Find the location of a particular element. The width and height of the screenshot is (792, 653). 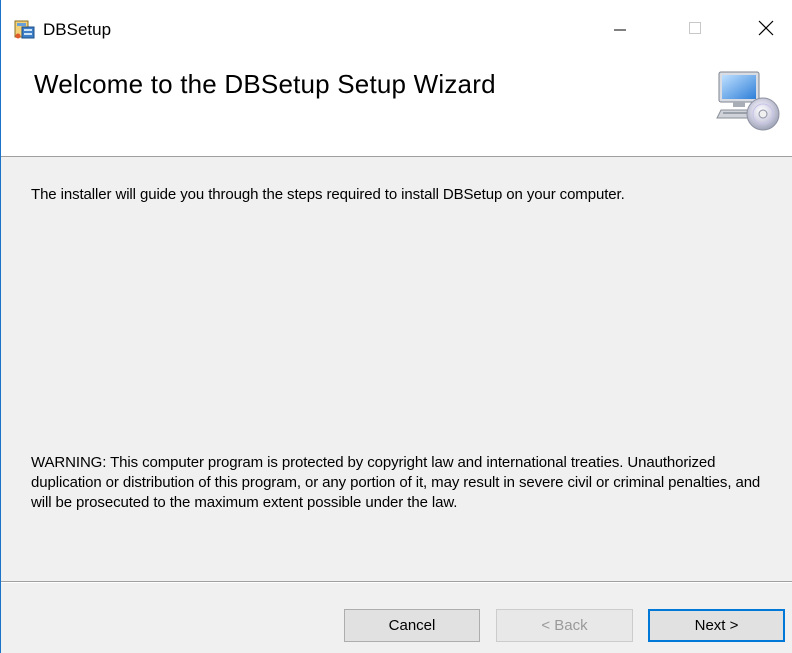

computer-cd-icon is located at coordinates (748, 100).